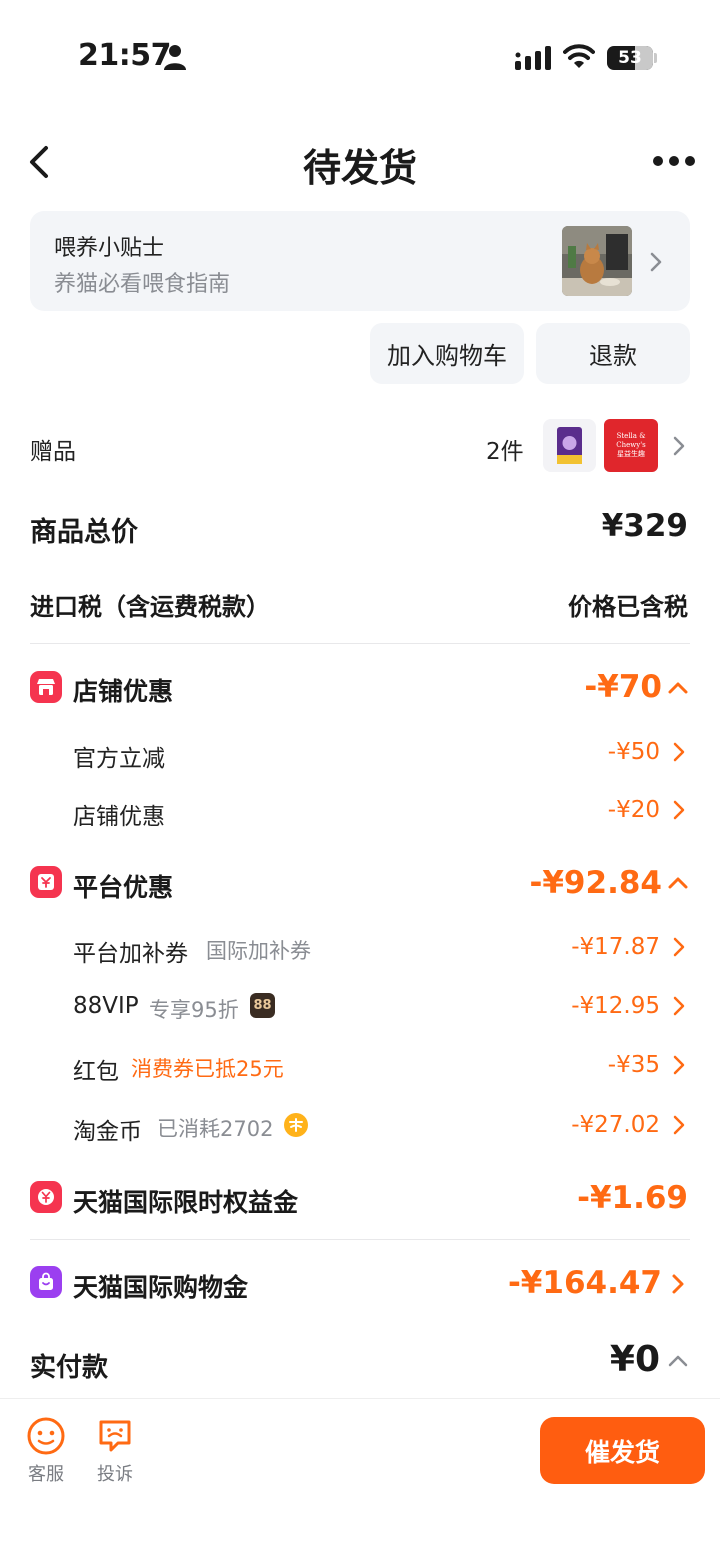  I want to click on import-tax-label: 进口税（含运费税款）, so click(150, 607).